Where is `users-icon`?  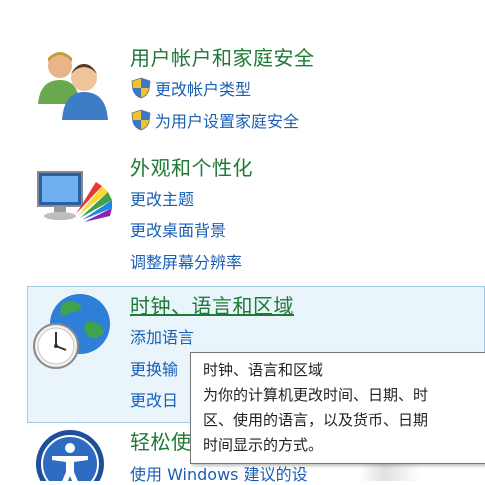
users-icon is located at coordinates (74, 84).